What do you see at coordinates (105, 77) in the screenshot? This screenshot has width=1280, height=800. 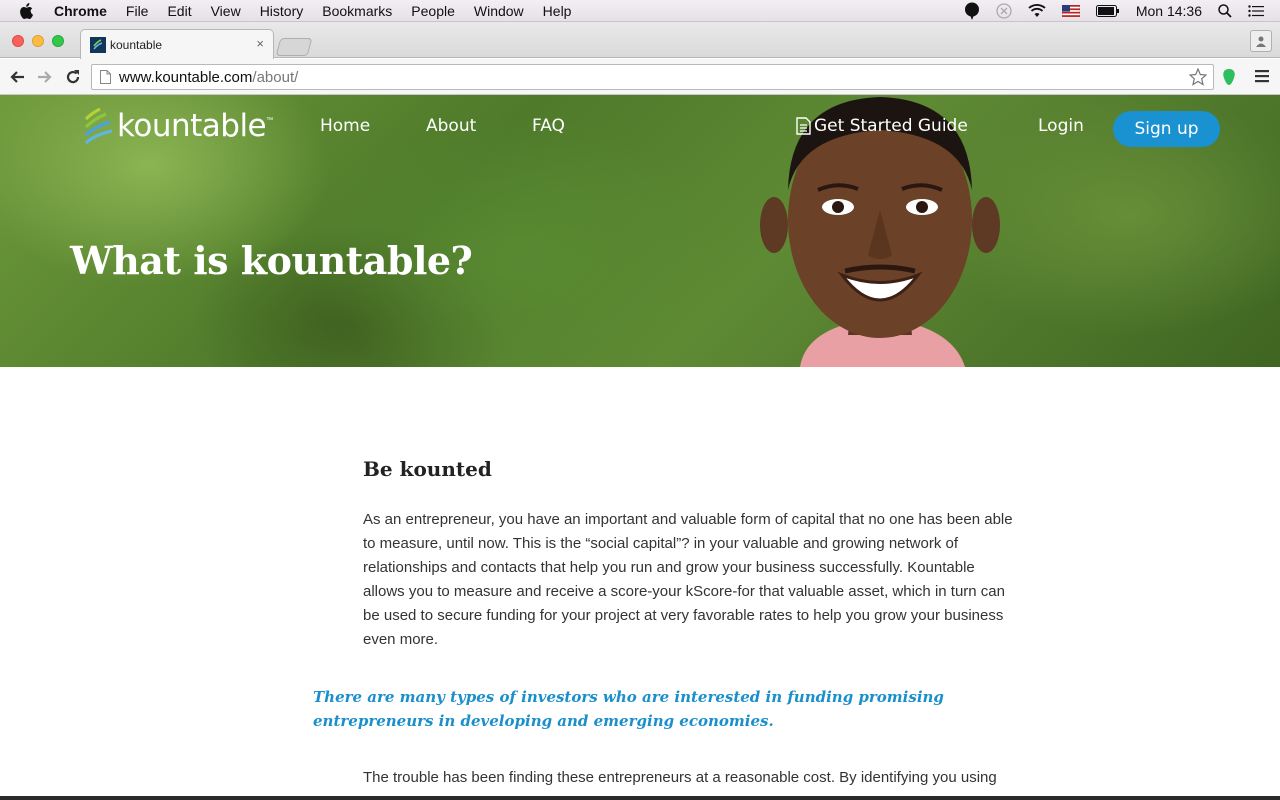 I see `page-icon` at bounding box center [105, 77].